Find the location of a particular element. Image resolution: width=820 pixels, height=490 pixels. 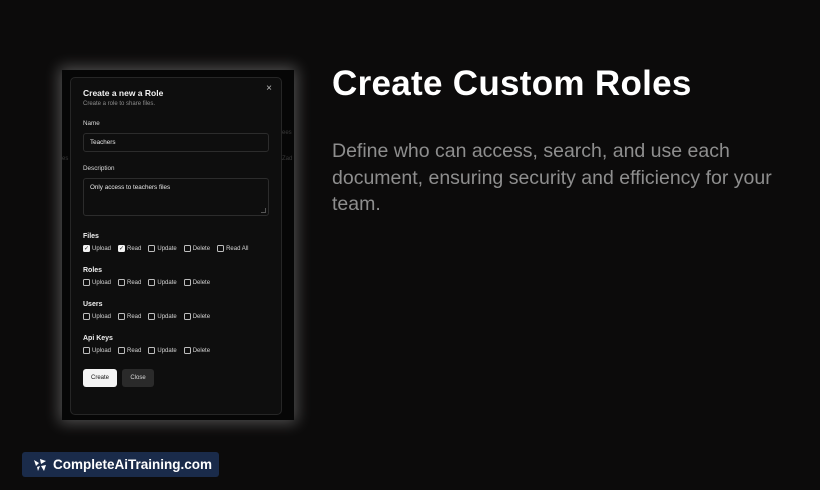

dialog-actions: Create Close is located at coordinates (176, 378).